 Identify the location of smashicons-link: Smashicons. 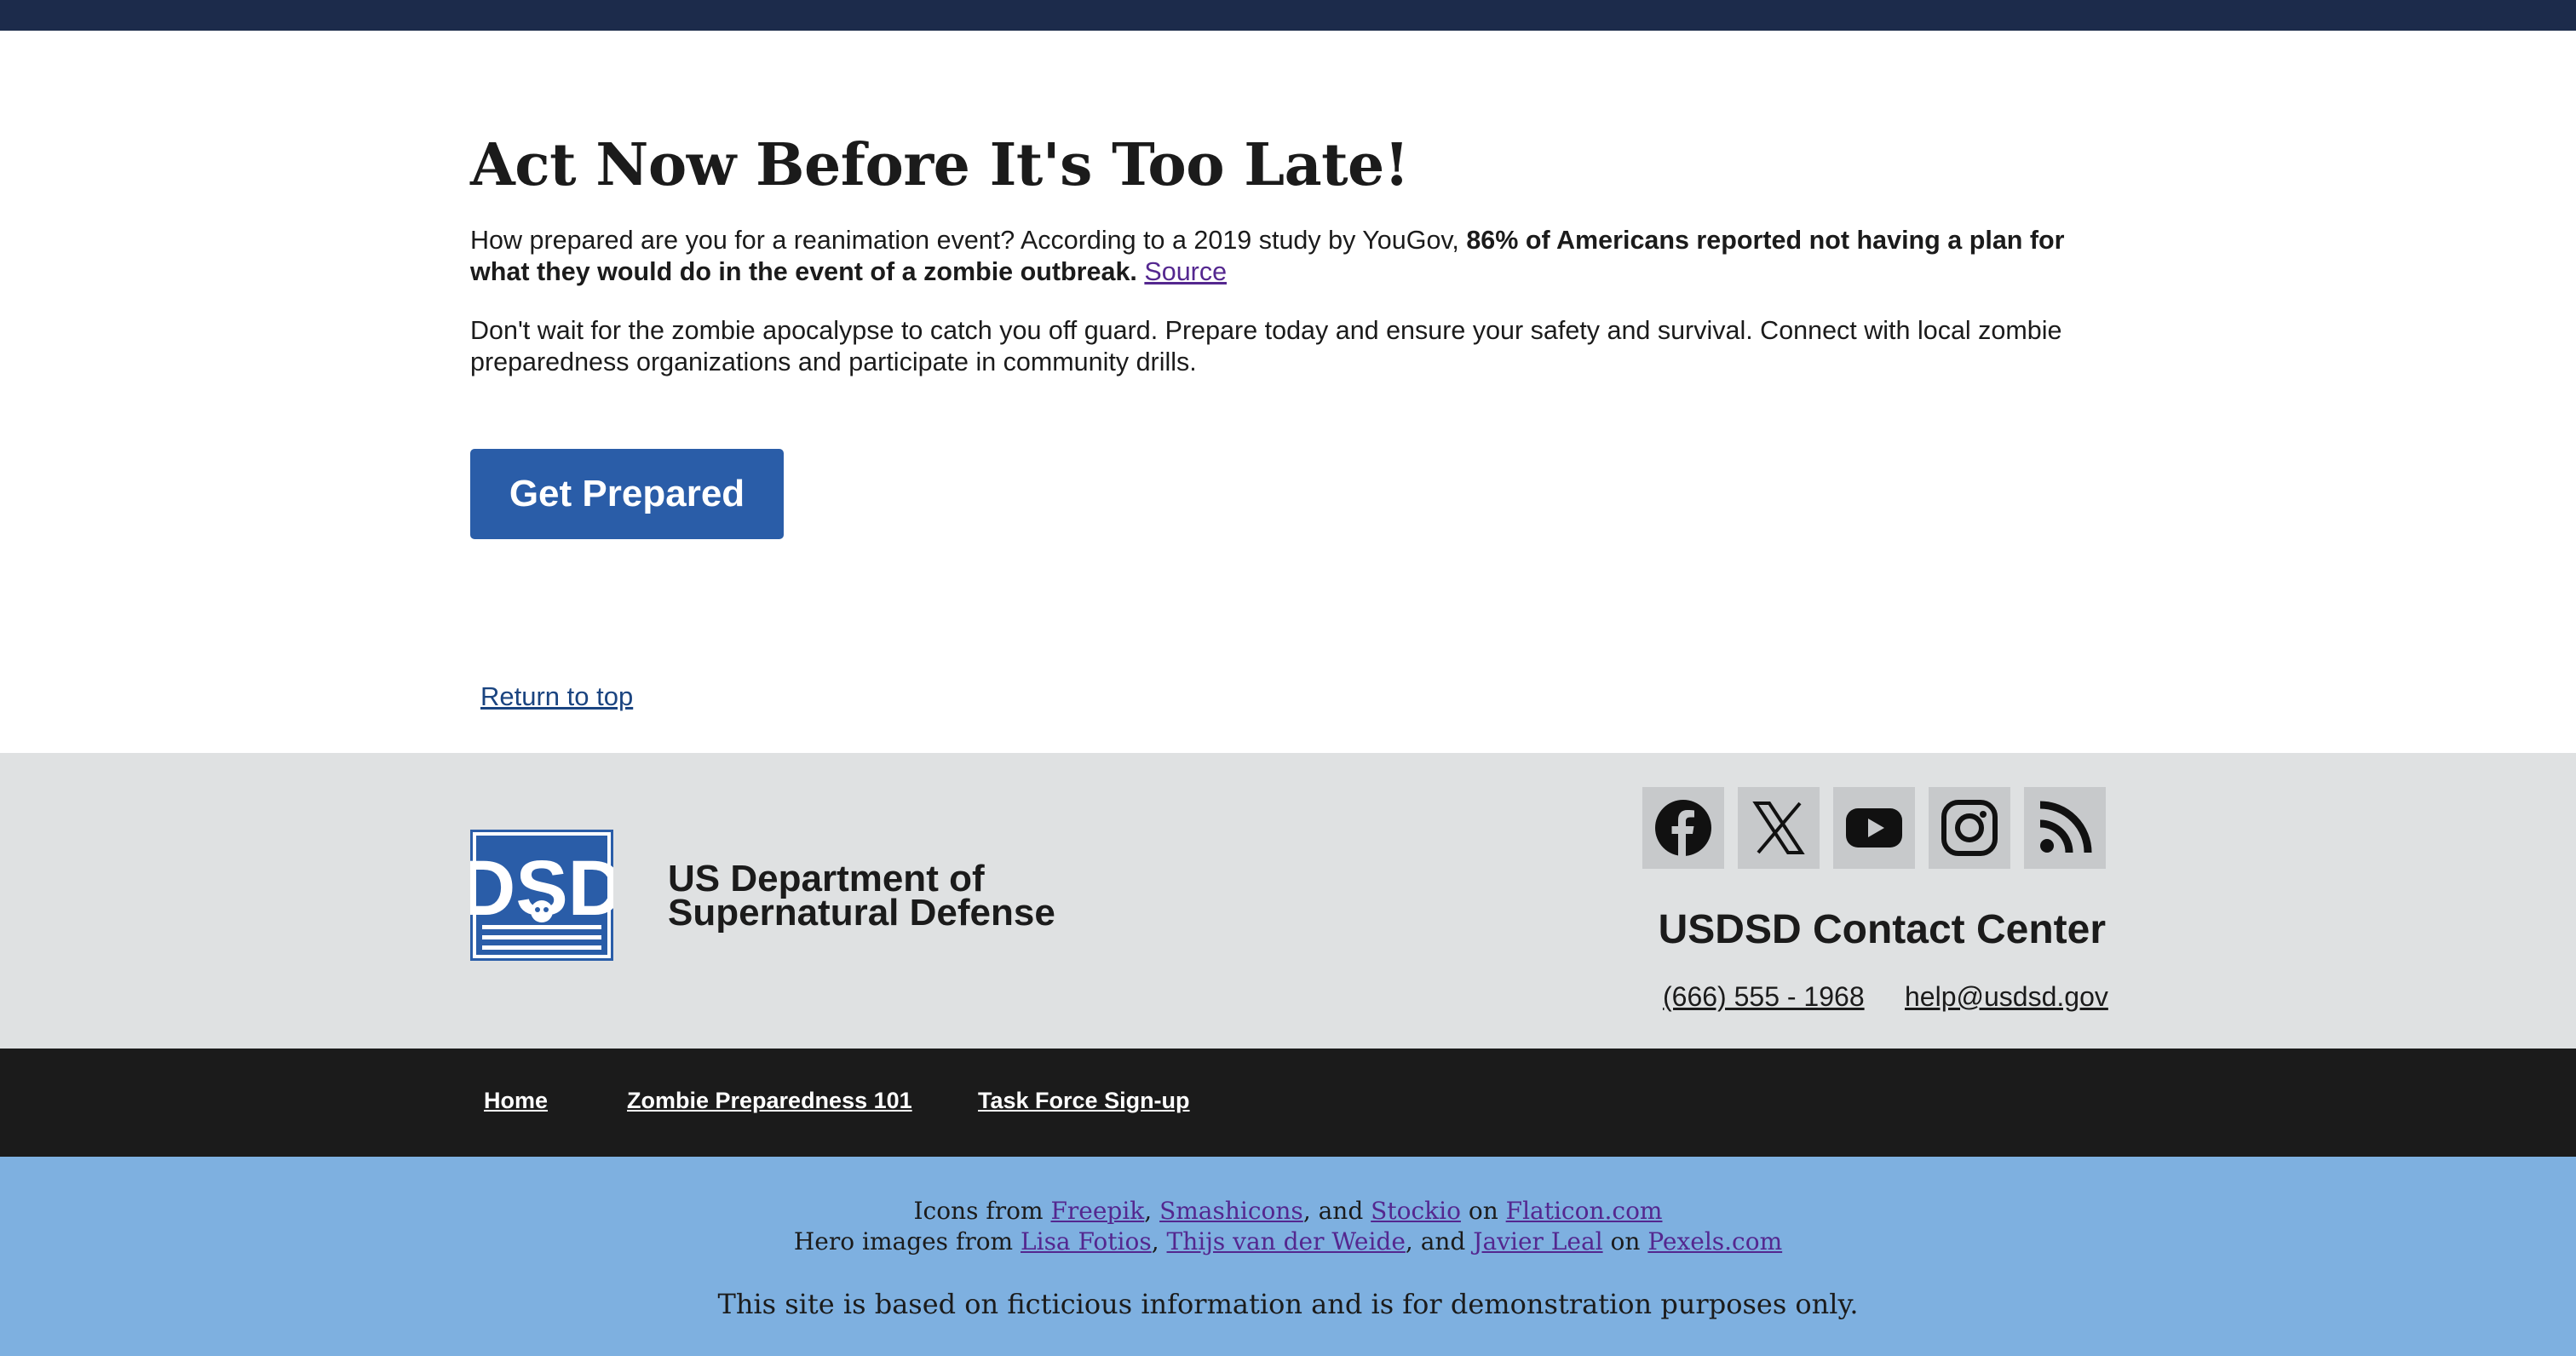
(1231, 1211).